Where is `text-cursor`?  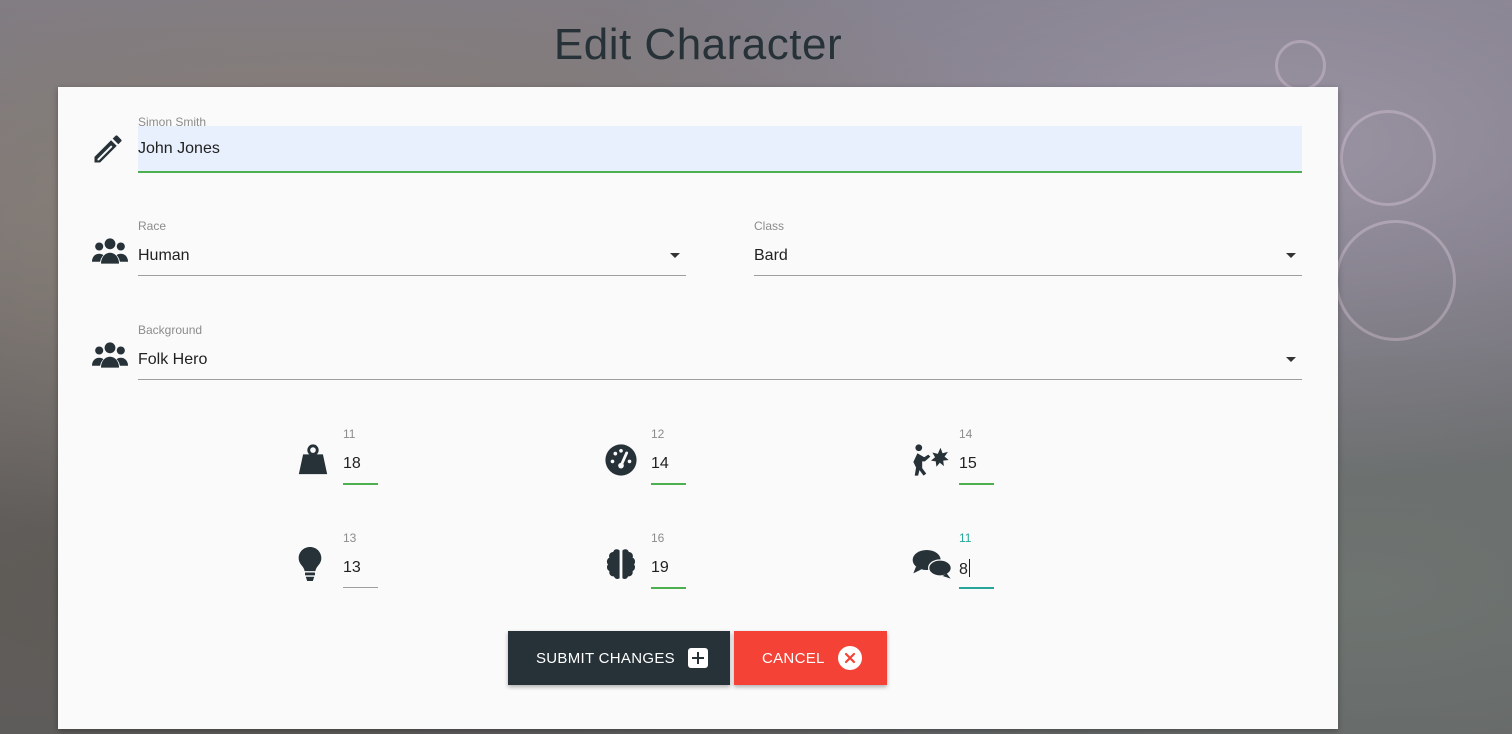
text-cursor is located at coordinates (969, 568).